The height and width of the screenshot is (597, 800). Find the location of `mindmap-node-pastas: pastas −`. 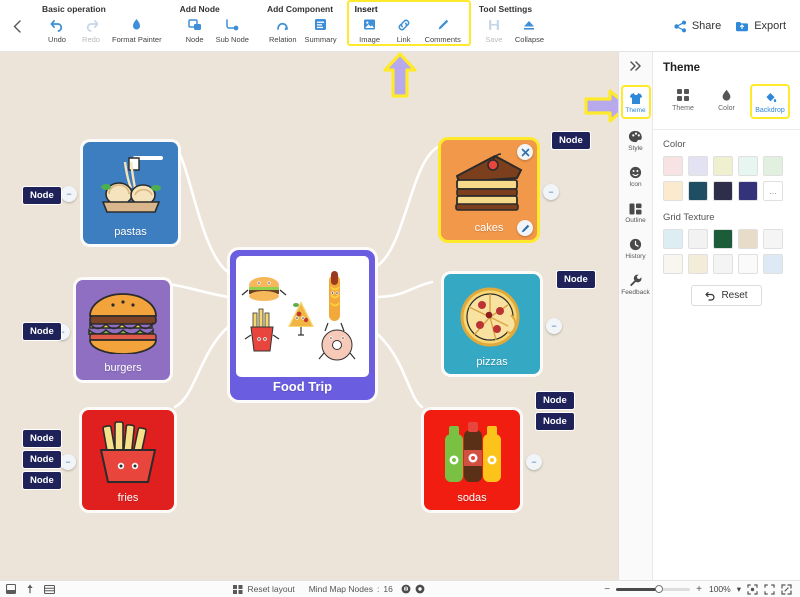

mindmap-node-pastas: pastas − is located at coordinates (119, 193).